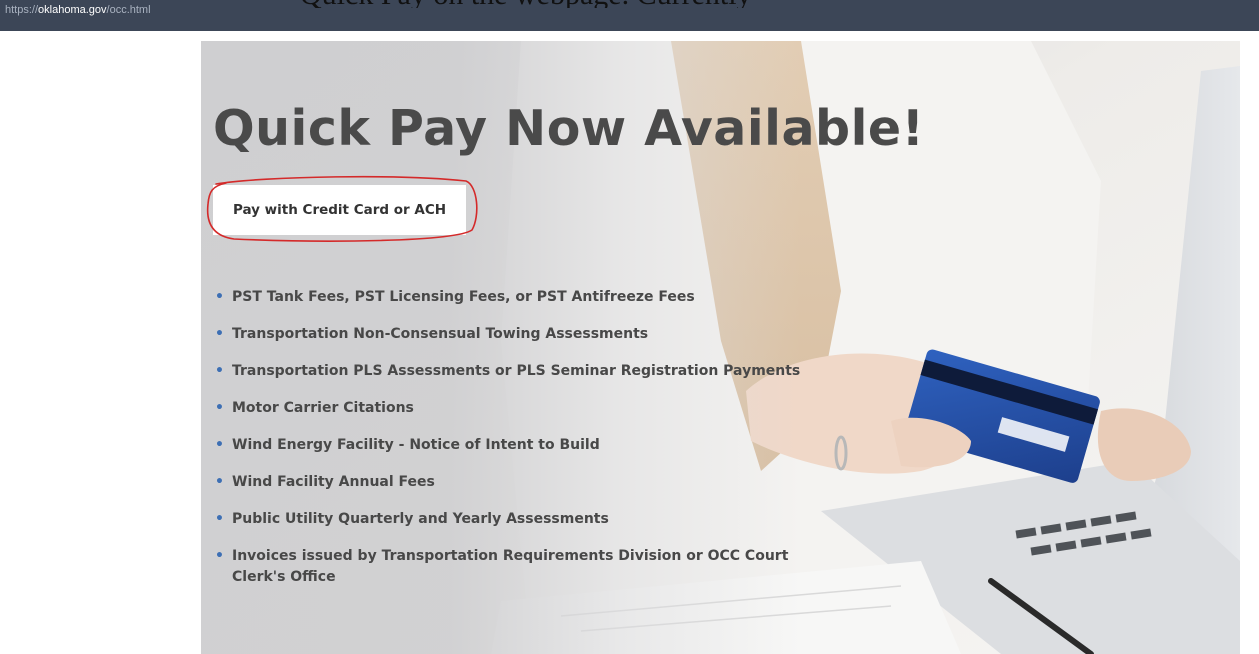  I want to click on url-scheme: https://, so click(22, 10).